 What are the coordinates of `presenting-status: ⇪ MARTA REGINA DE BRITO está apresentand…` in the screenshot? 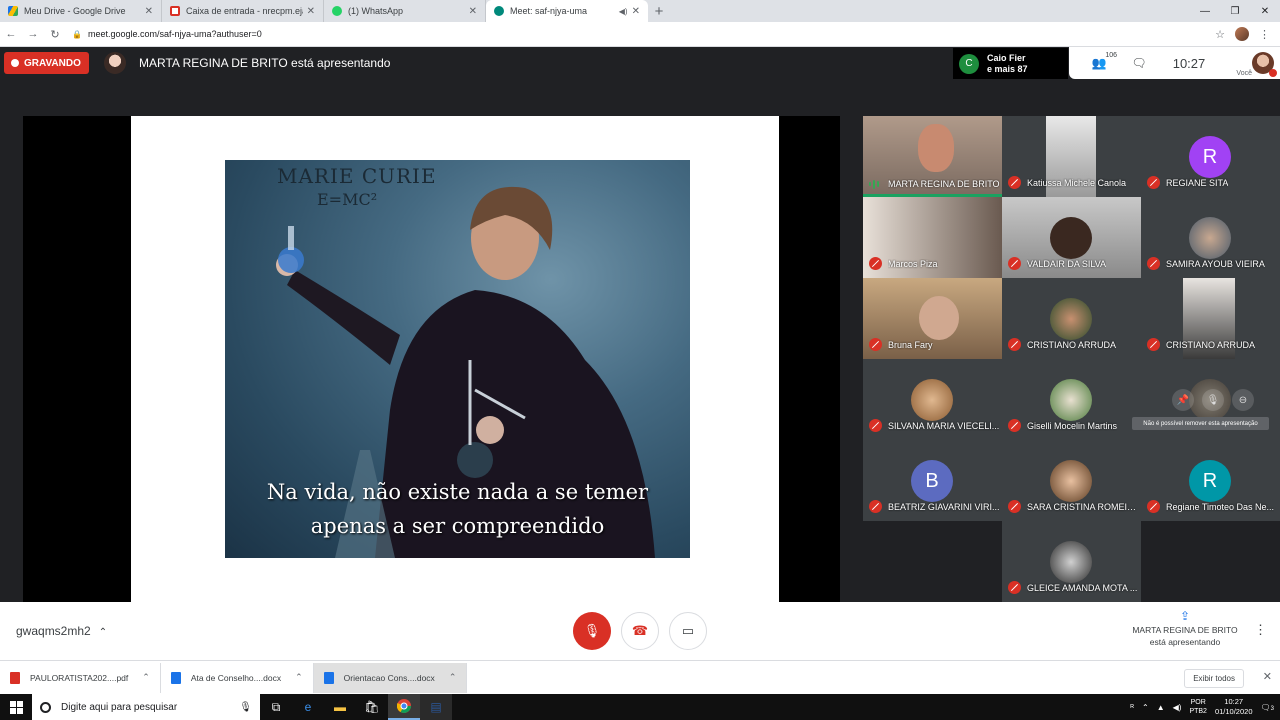 It's located at (1185, 629).